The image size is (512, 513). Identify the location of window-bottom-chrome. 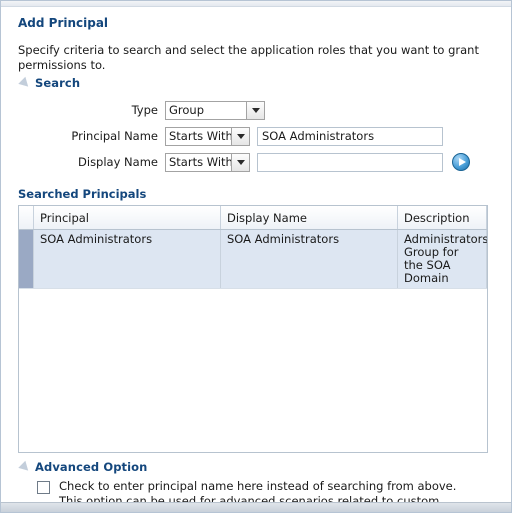
(256, 507).